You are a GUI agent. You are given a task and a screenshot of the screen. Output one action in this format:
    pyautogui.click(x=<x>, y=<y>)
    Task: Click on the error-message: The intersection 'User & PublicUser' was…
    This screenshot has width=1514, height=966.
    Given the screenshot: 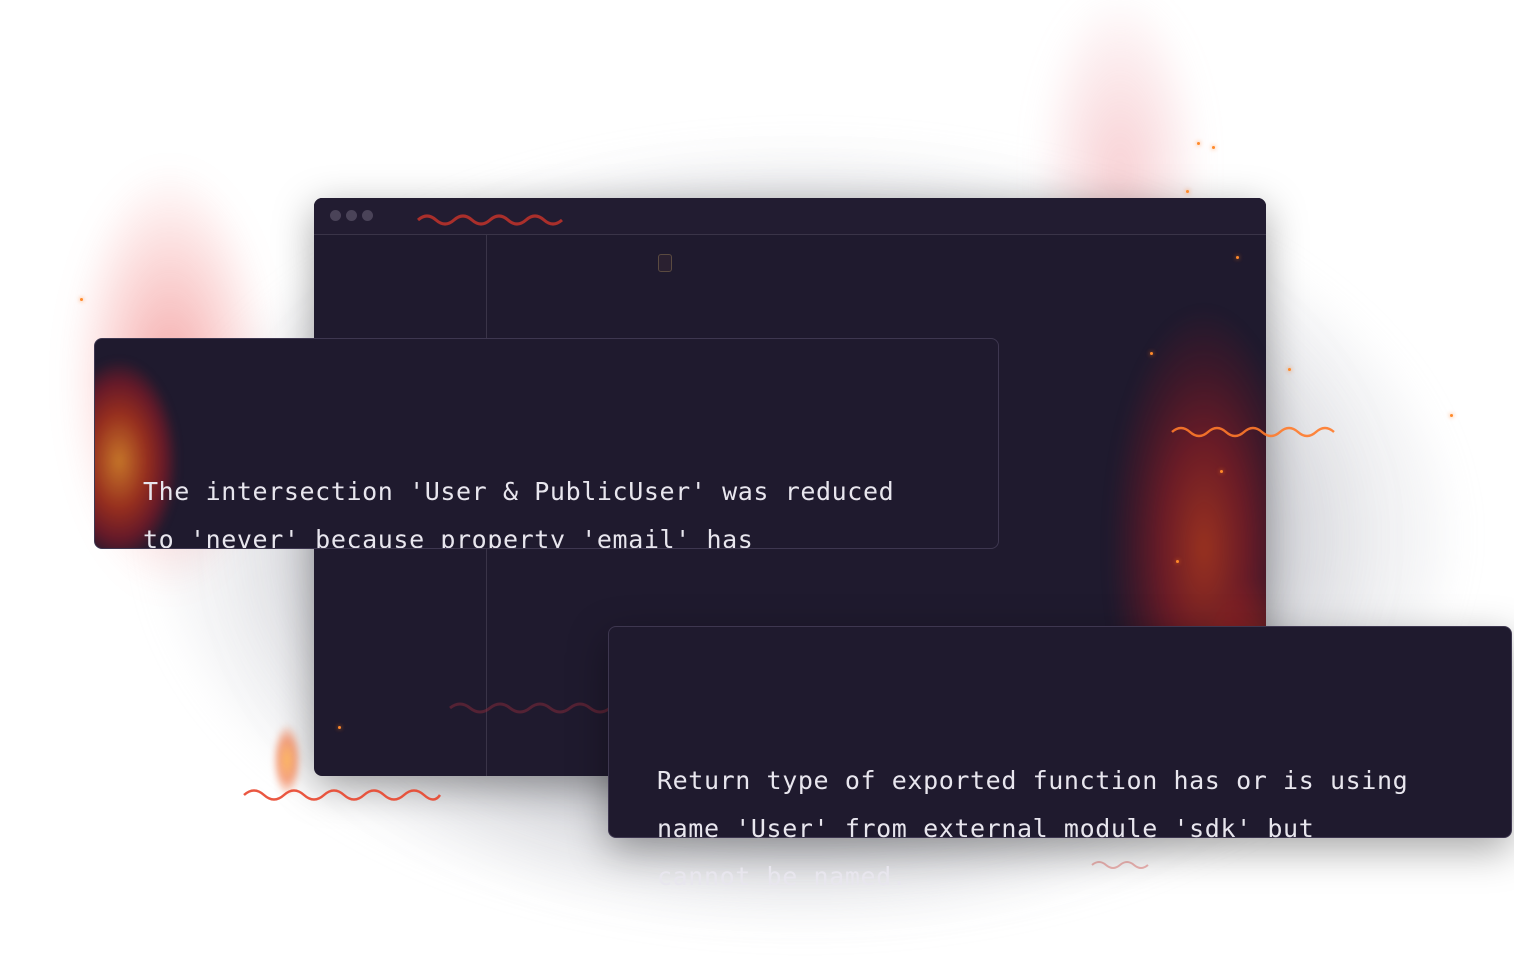 What is the action you would take?
    pyautogui.click(x=519, y=513)
    